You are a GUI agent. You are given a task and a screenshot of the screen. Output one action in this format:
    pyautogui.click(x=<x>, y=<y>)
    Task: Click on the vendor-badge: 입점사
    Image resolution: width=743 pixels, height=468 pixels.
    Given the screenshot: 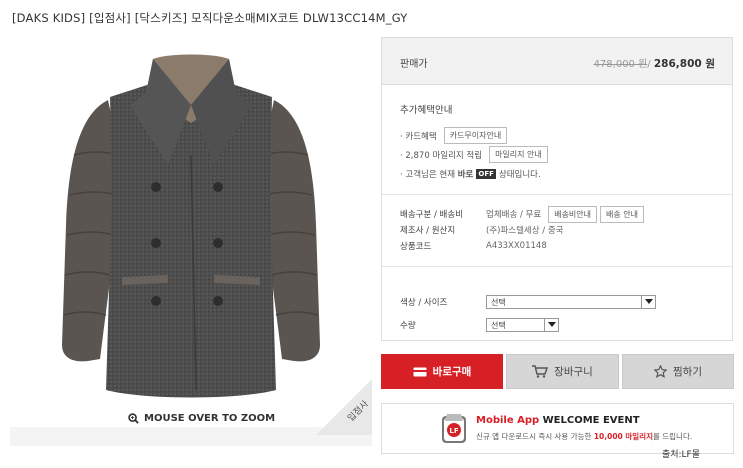 What is the action you would take?
    pyautogui.click(x=344, y=407)
    